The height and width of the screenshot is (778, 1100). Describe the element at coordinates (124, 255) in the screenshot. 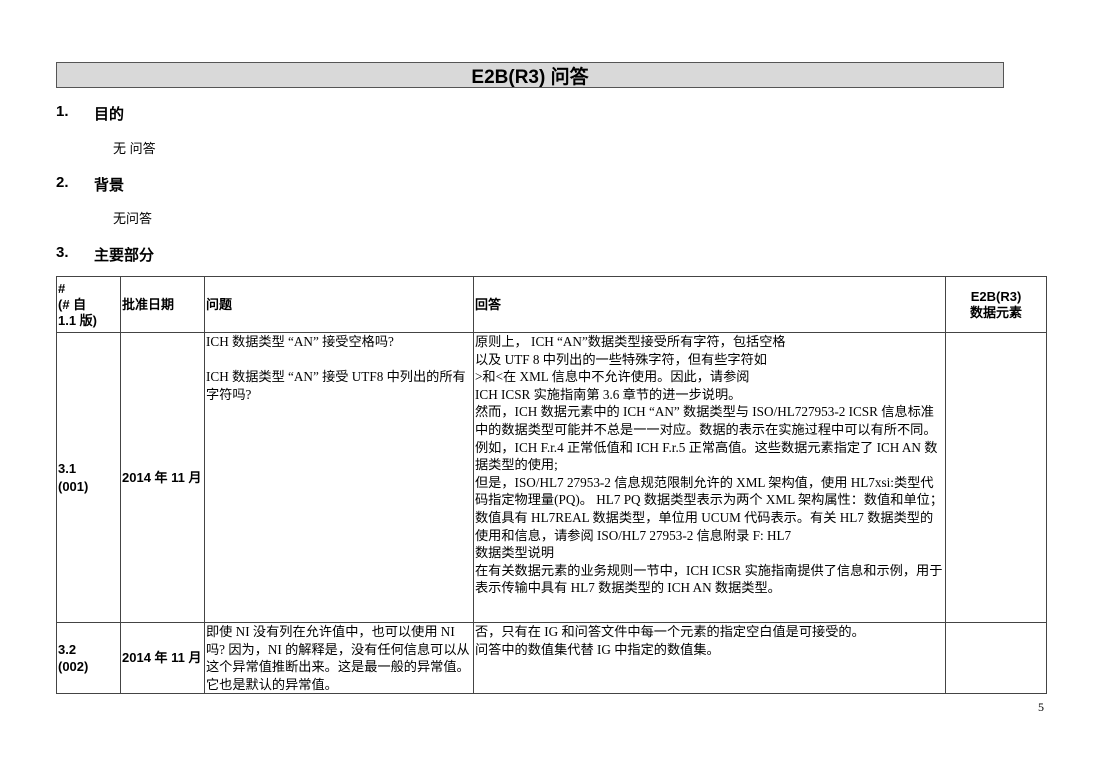

I see `section-title: 主要部分` at that location.